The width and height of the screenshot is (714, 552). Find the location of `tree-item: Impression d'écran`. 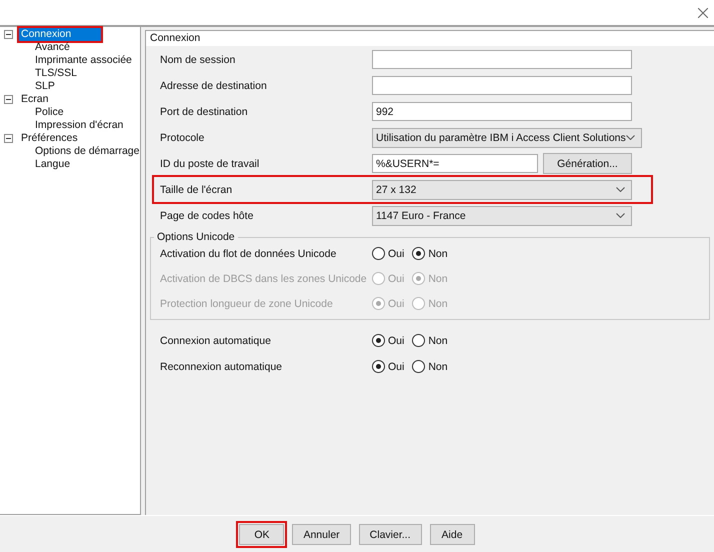

tree-item: Impression d'écran is located at coordinates (70, 125).